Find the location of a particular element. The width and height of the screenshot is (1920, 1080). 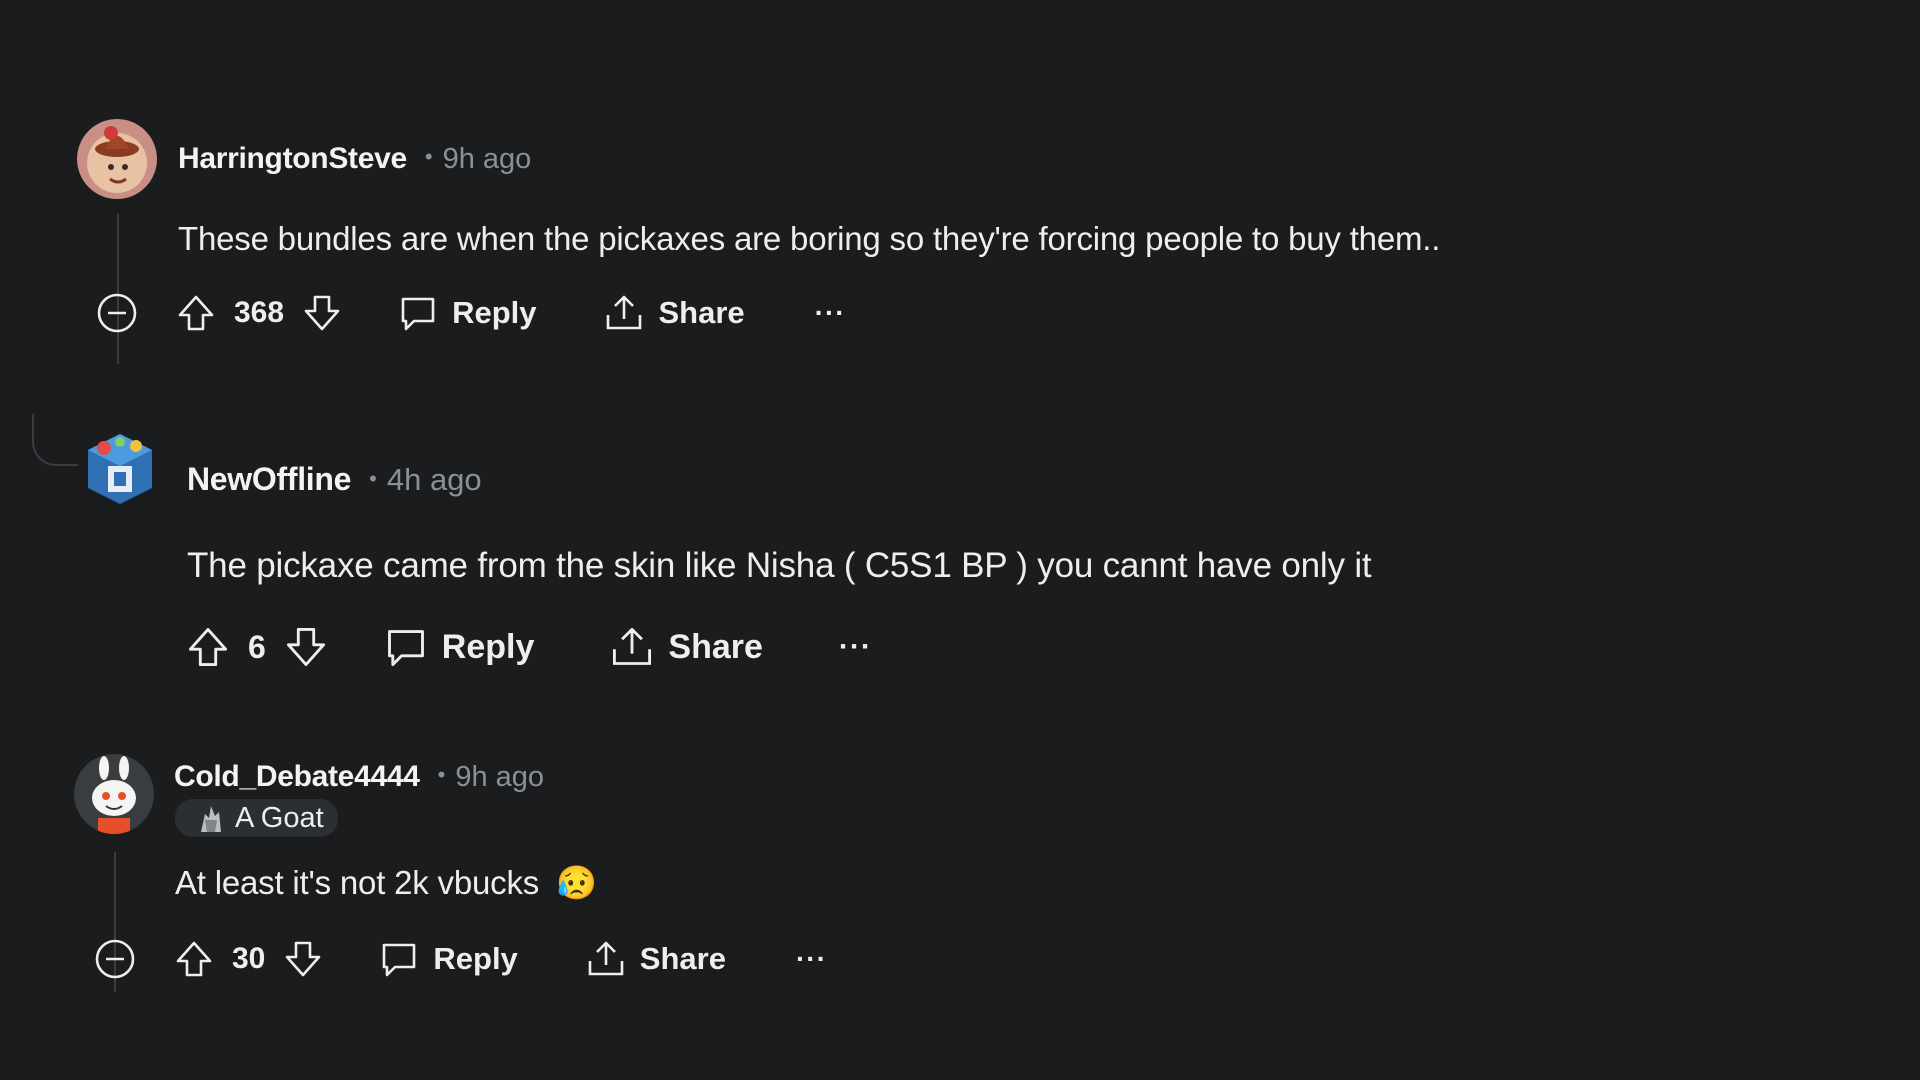

cowboy-avatar-icon is located at coordinates (117, 159).